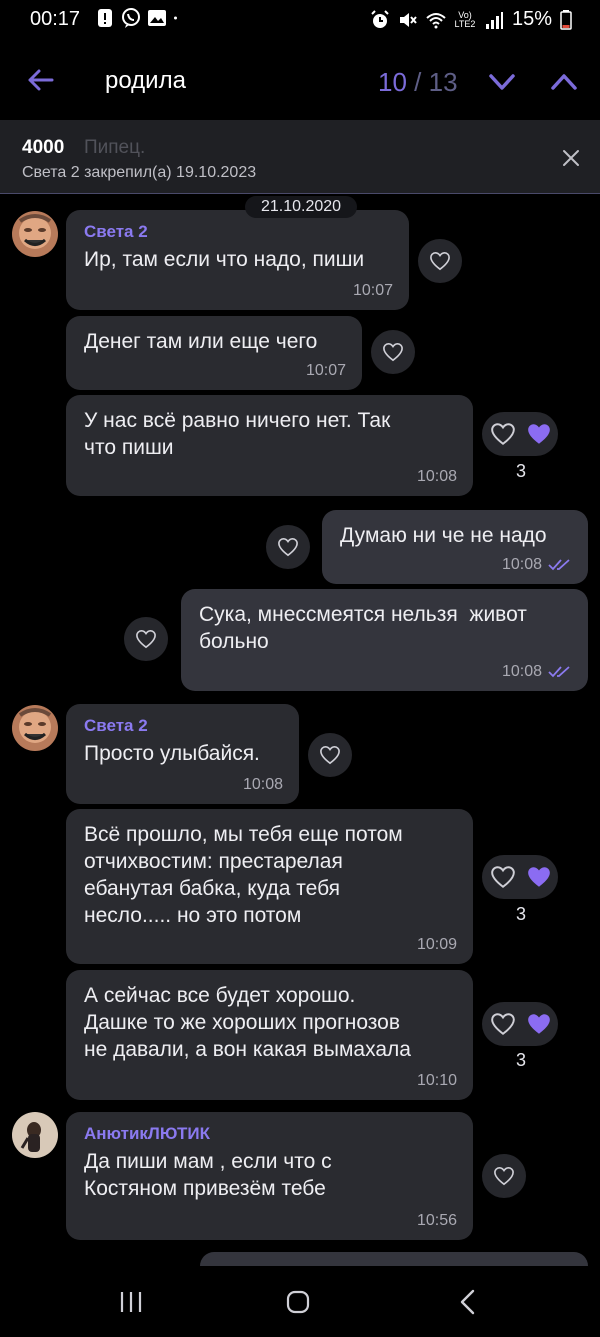  What do you see at coordinates (502, 82) in the screenshot?
I see `chevron-down-icon` at bounding box center [502, 82].